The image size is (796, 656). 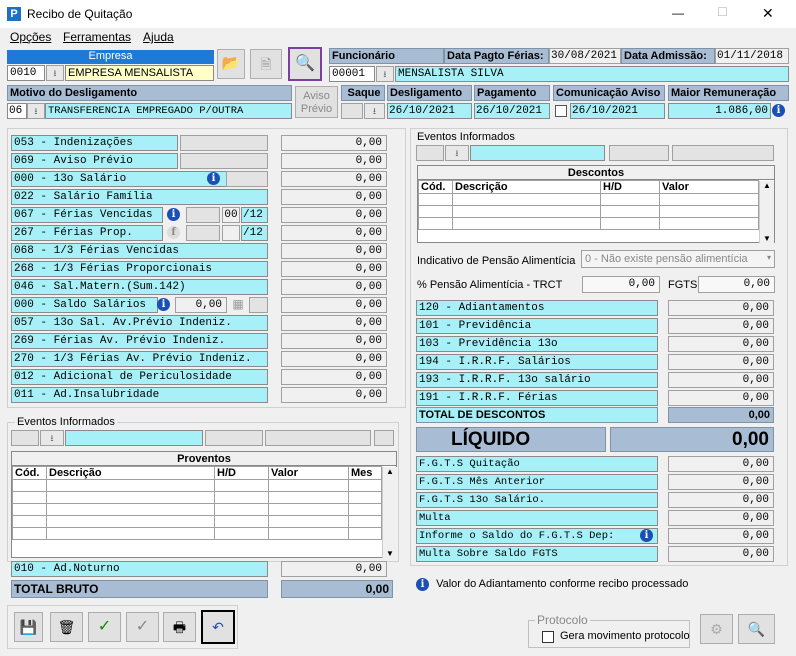 What do you see at coordinates (756, 629) in the screenshot?
I see `protocolo-search-button: 🔍` at bounding box center [756, 629].